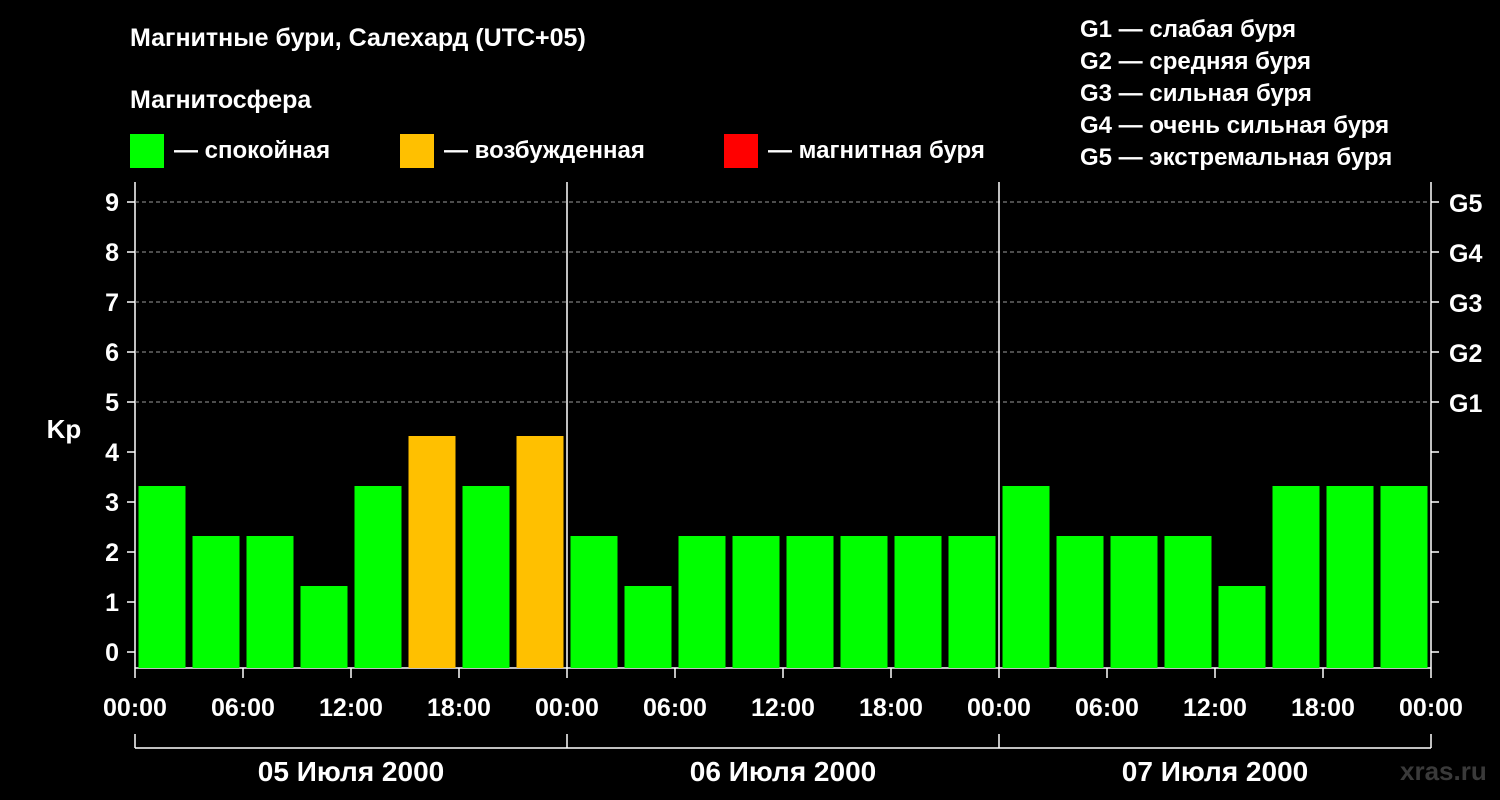 This screenshot has height=800, width=1500. What do you see at coordinates (1465, 204) in the screenshot?
I see `g-level-label: G5` at bounding box center [1465, 204].